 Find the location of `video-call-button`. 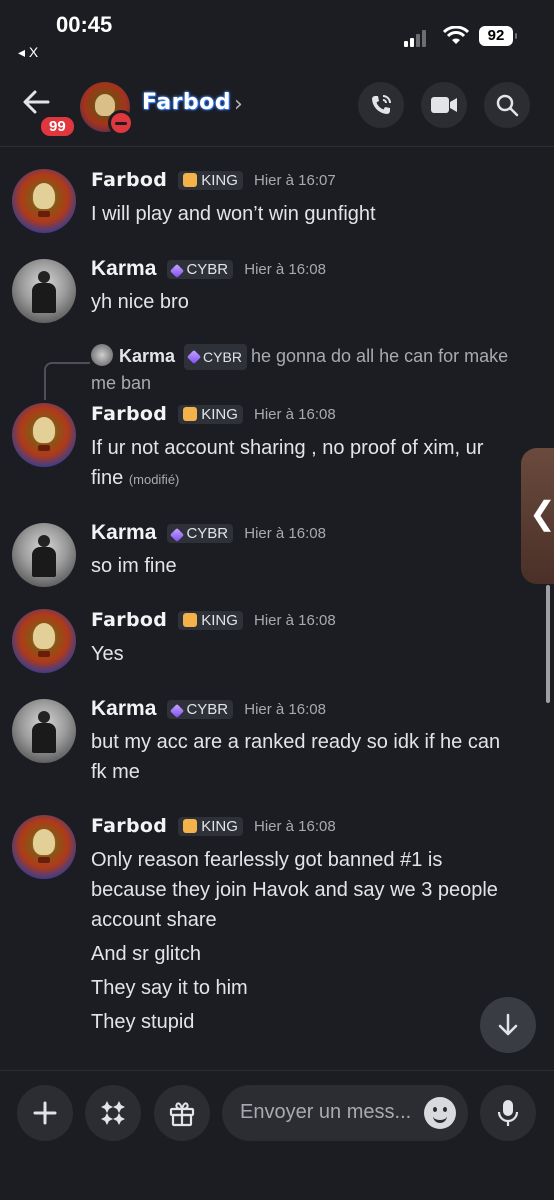

video-call-button is located at coordinates (444, 105).